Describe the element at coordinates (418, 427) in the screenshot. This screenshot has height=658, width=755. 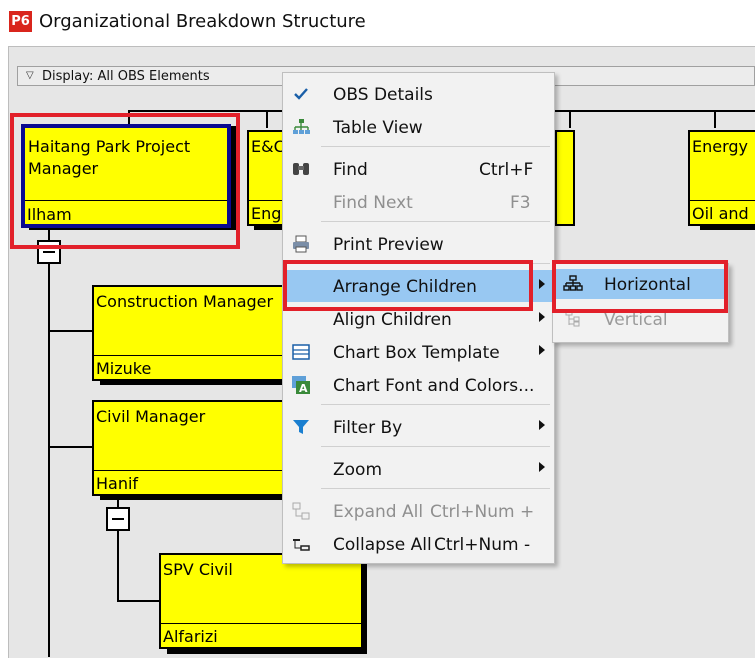
I see `menu-item-filter-by: Filter By` at that location.